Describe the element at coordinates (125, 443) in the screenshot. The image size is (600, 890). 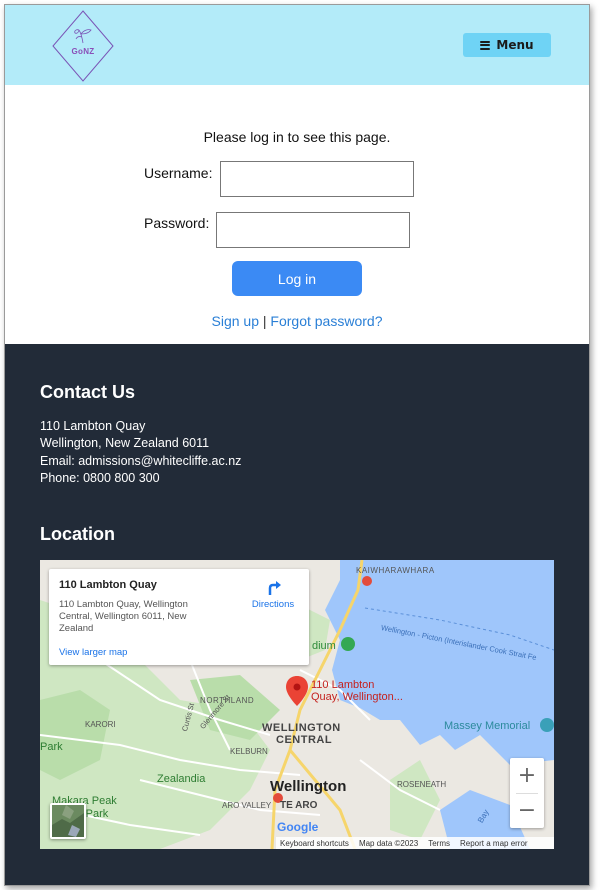
I see `address-line-2: Wellington, New Zealand 6011` at that location.